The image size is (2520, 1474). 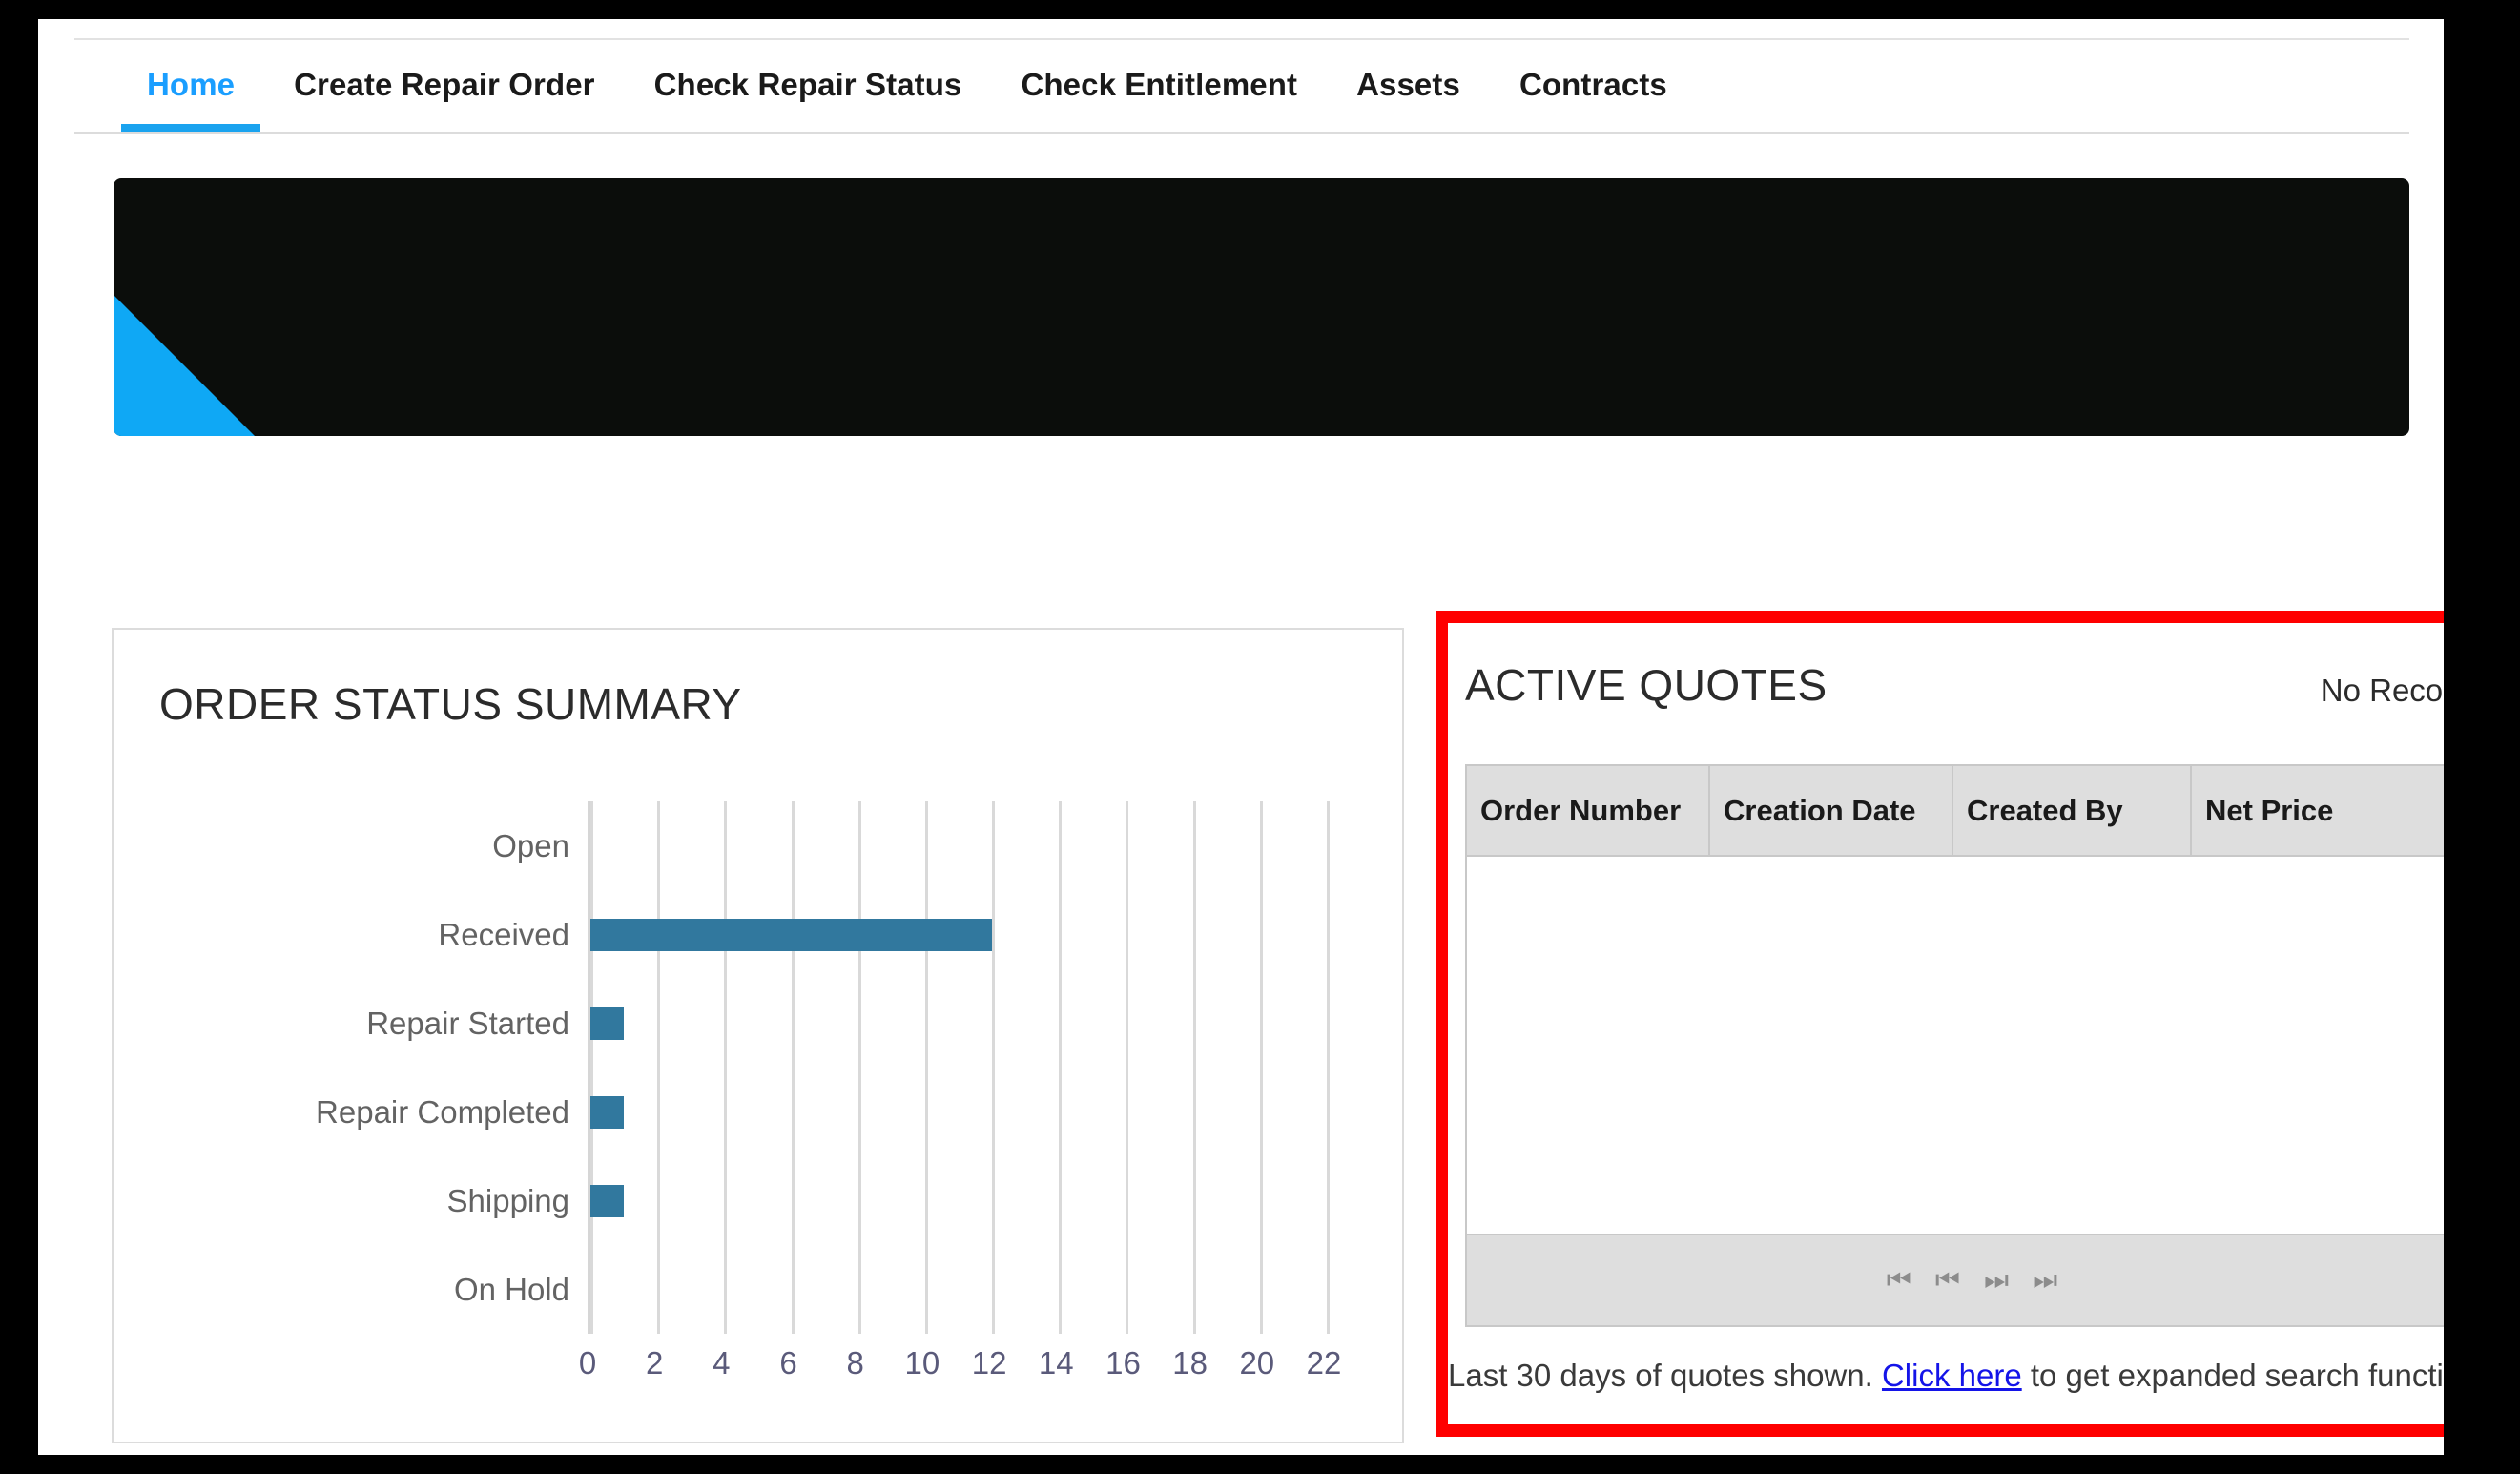 I want to click on chart-x-tick-label: 22, so click(x=1324, y=1363).